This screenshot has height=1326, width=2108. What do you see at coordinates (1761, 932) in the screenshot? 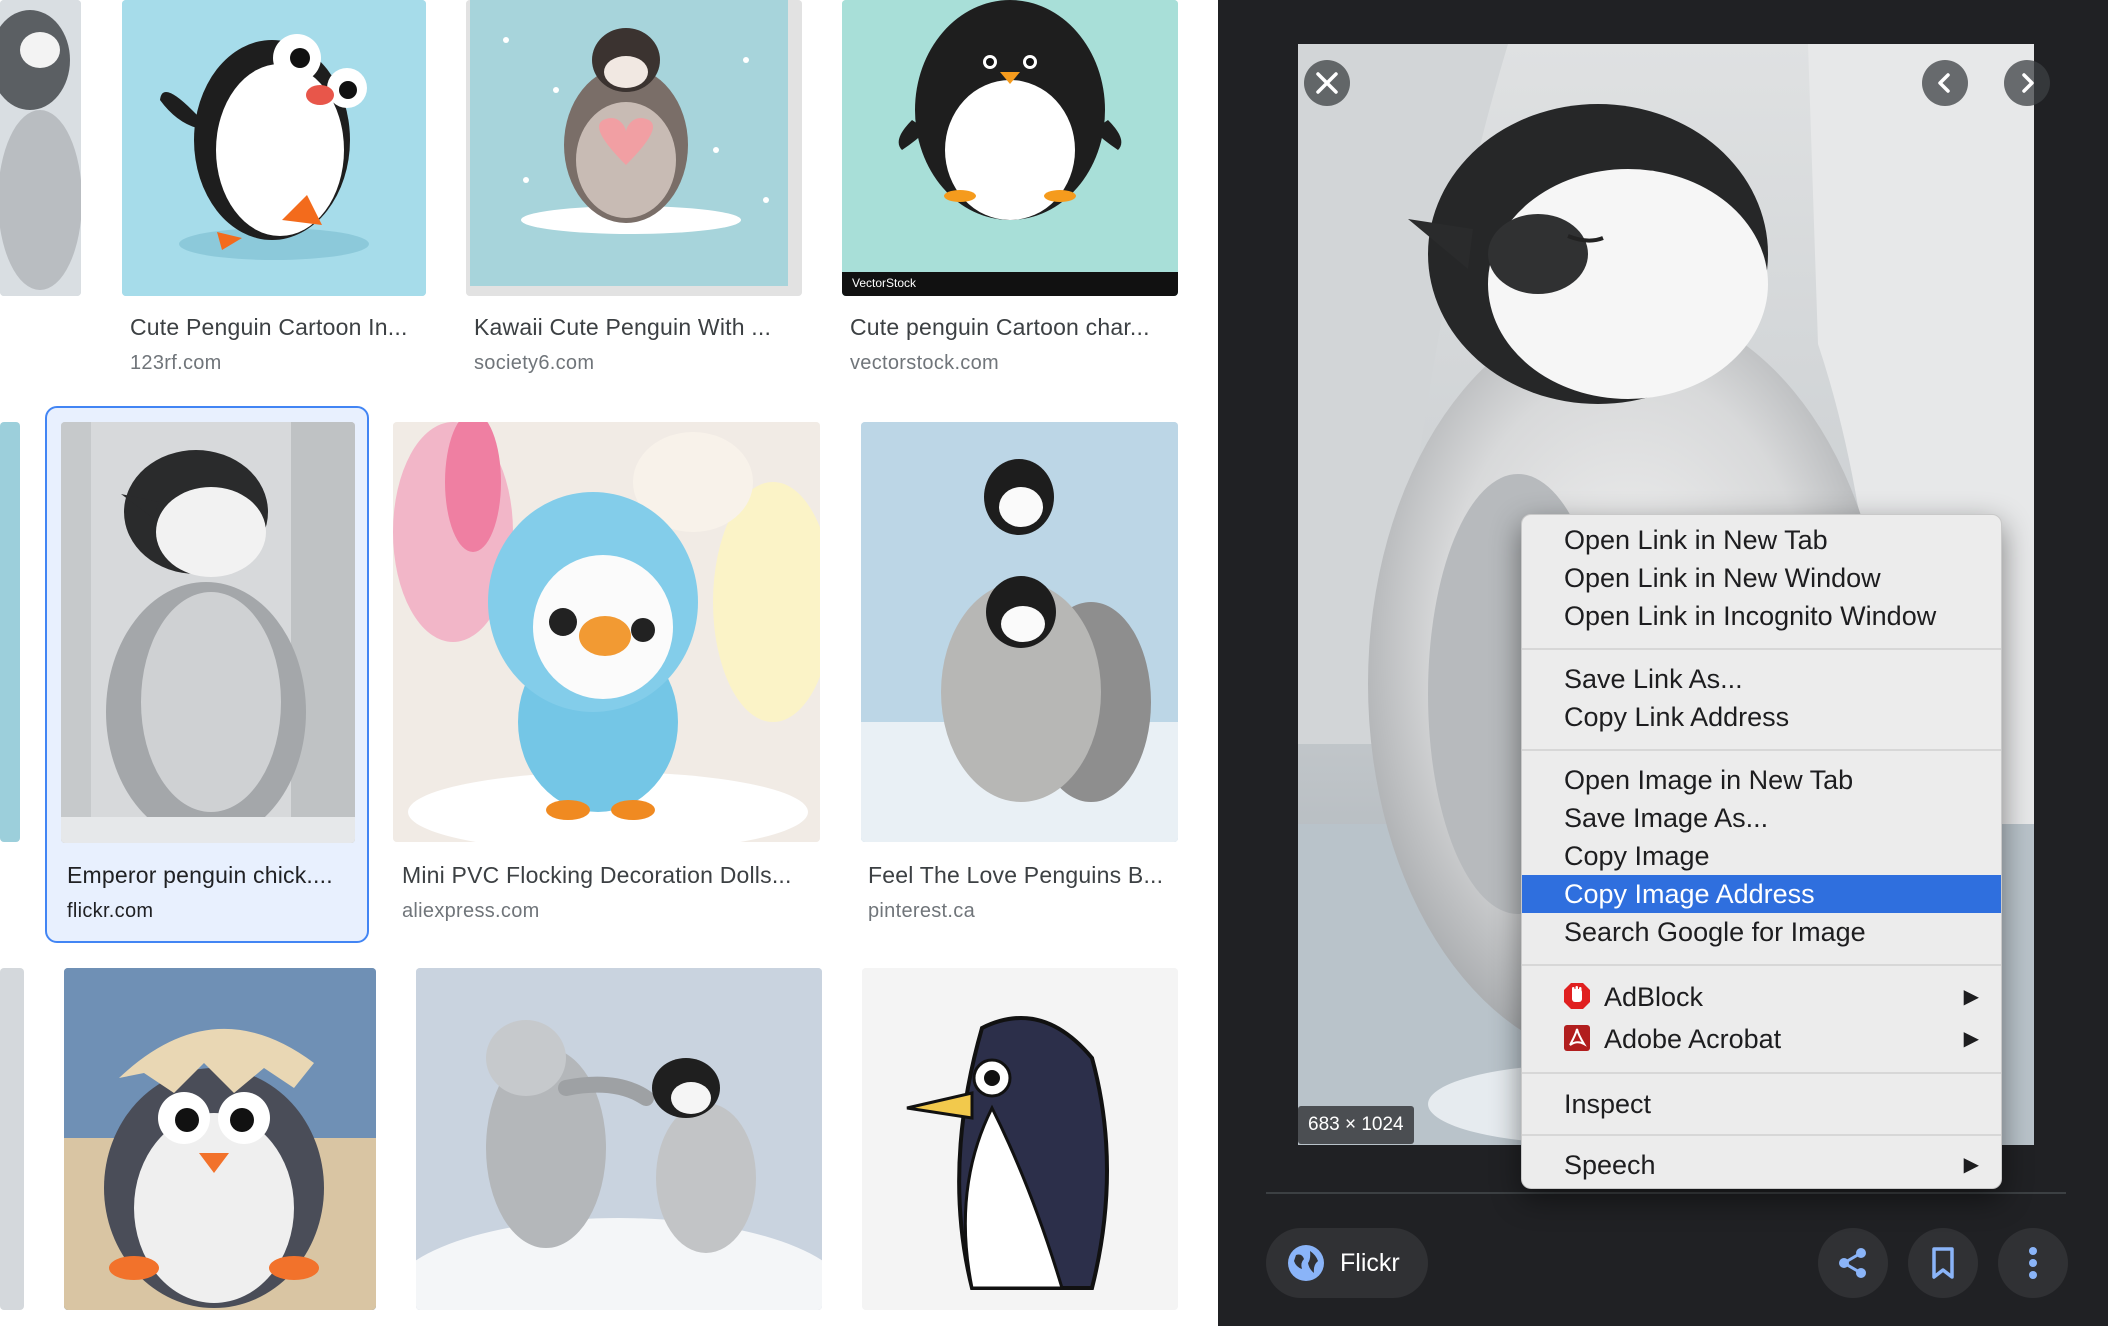
I see `menu-item-search-google-for-image: Search Google for Image` at bounding box center [1761, 932].